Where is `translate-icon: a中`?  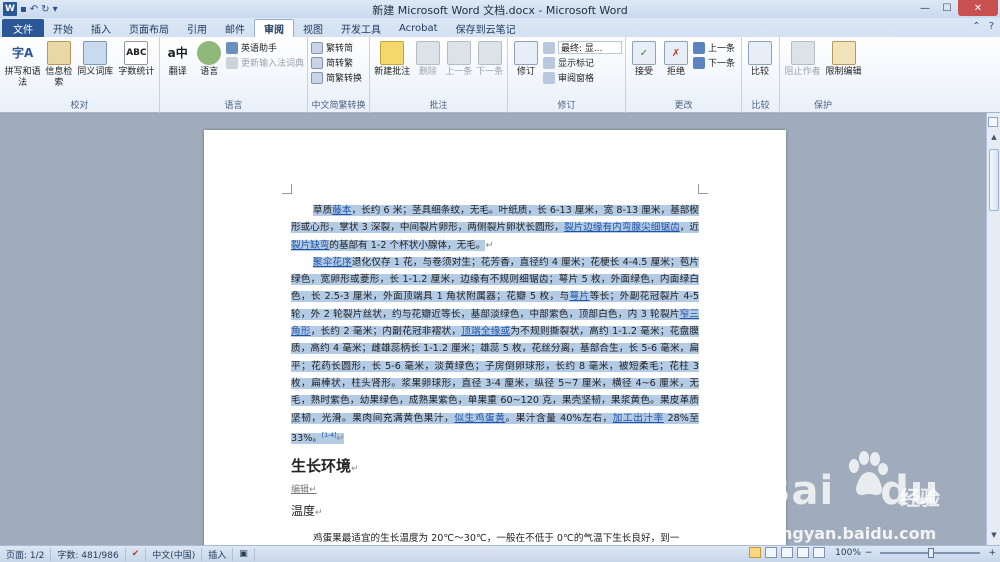
translate-icon: a中 is located at coordinates (177, 52).